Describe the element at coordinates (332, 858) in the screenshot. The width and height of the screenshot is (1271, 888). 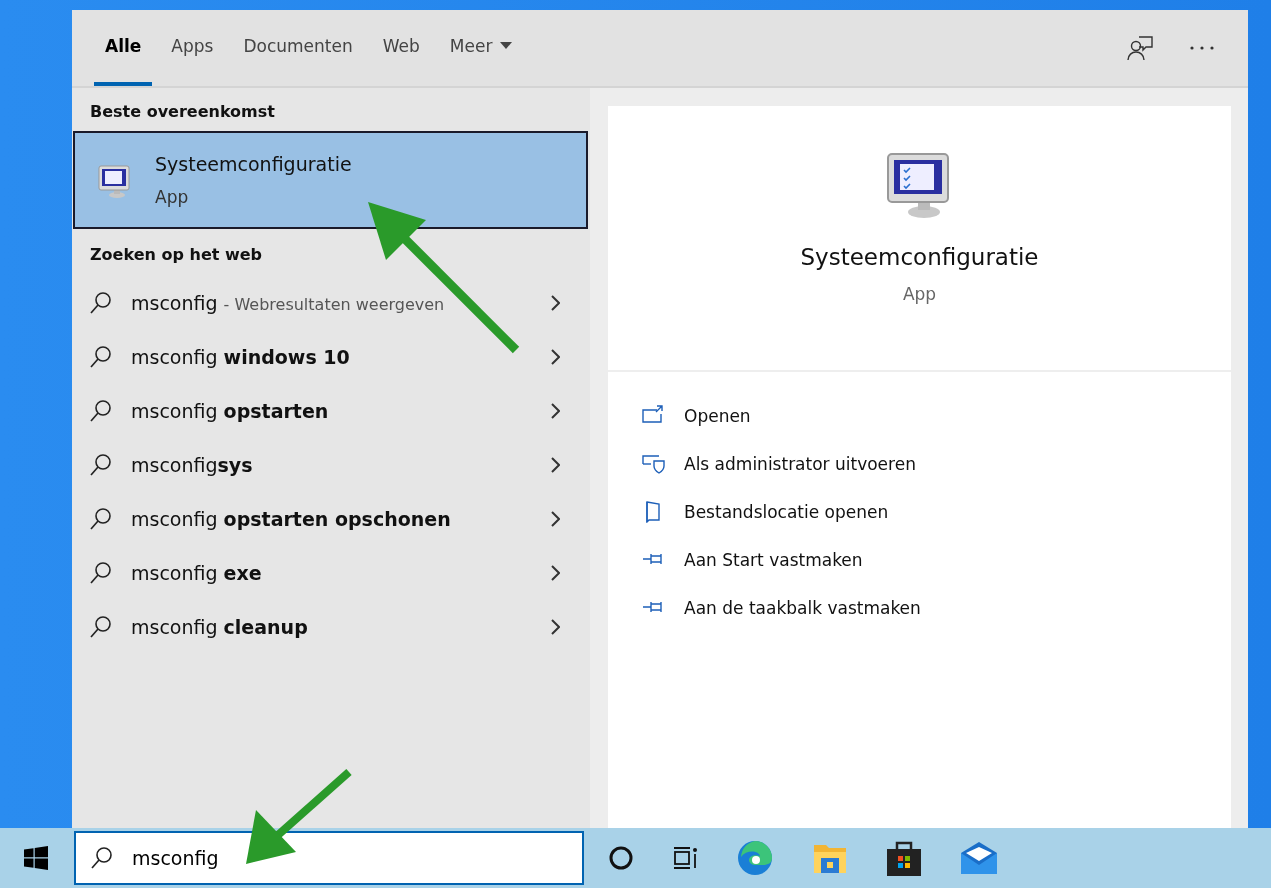
I see `search-input: msconfig` at that location.